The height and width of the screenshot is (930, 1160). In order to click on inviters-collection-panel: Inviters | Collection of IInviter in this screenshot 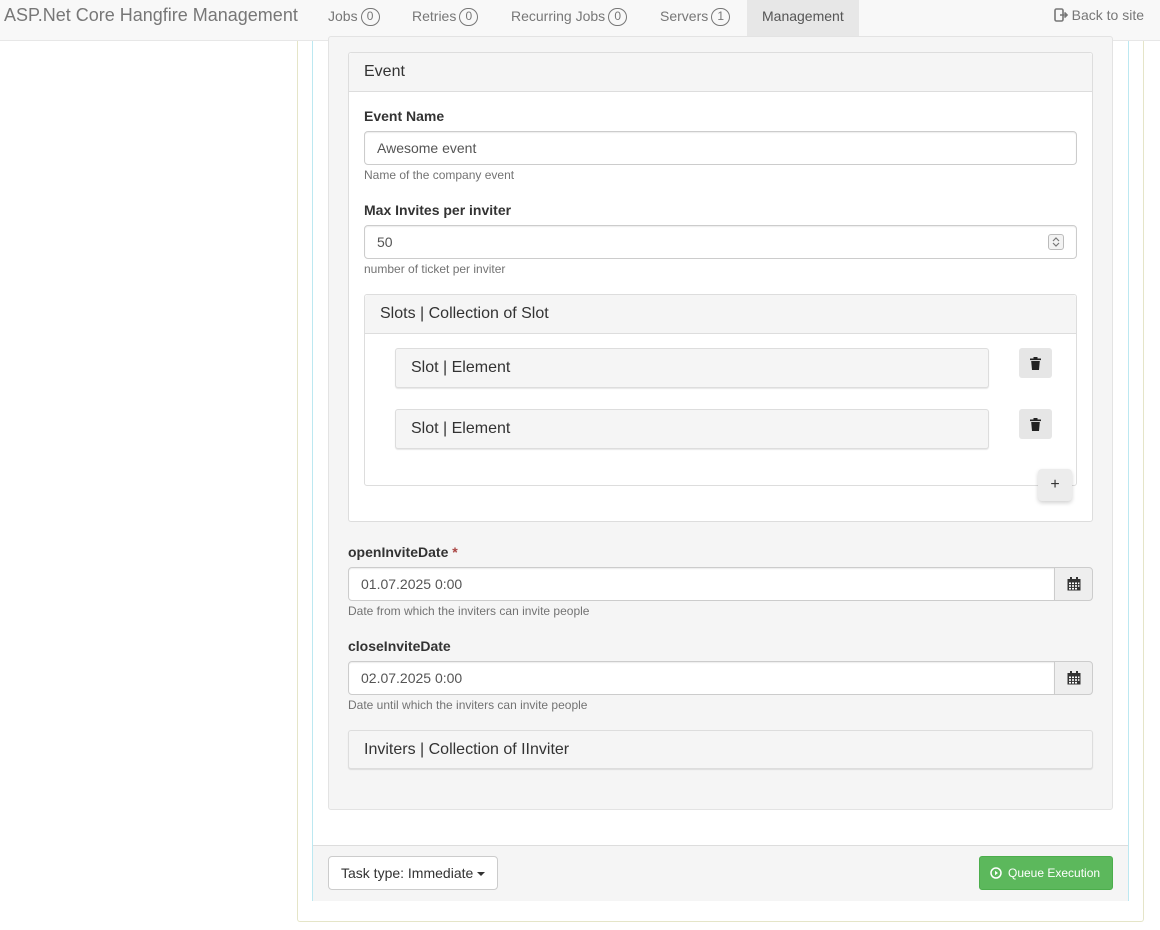, I will do `click(720, 749)`.